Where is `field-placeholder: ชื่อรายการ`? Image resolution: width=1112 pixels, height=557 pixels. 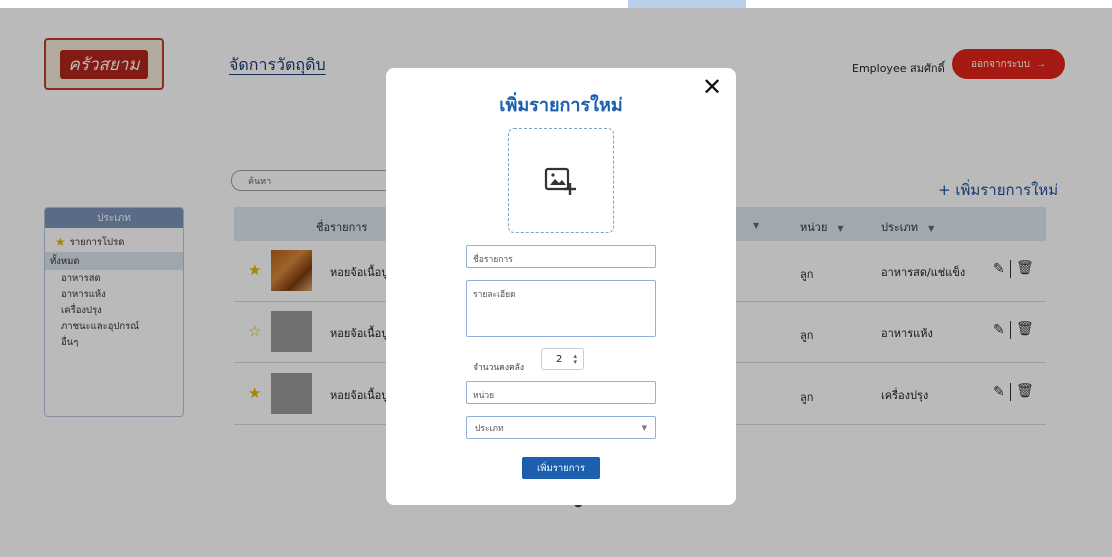
field-placeholder: ชื่อรายการ is located at coordinates (493, 260).